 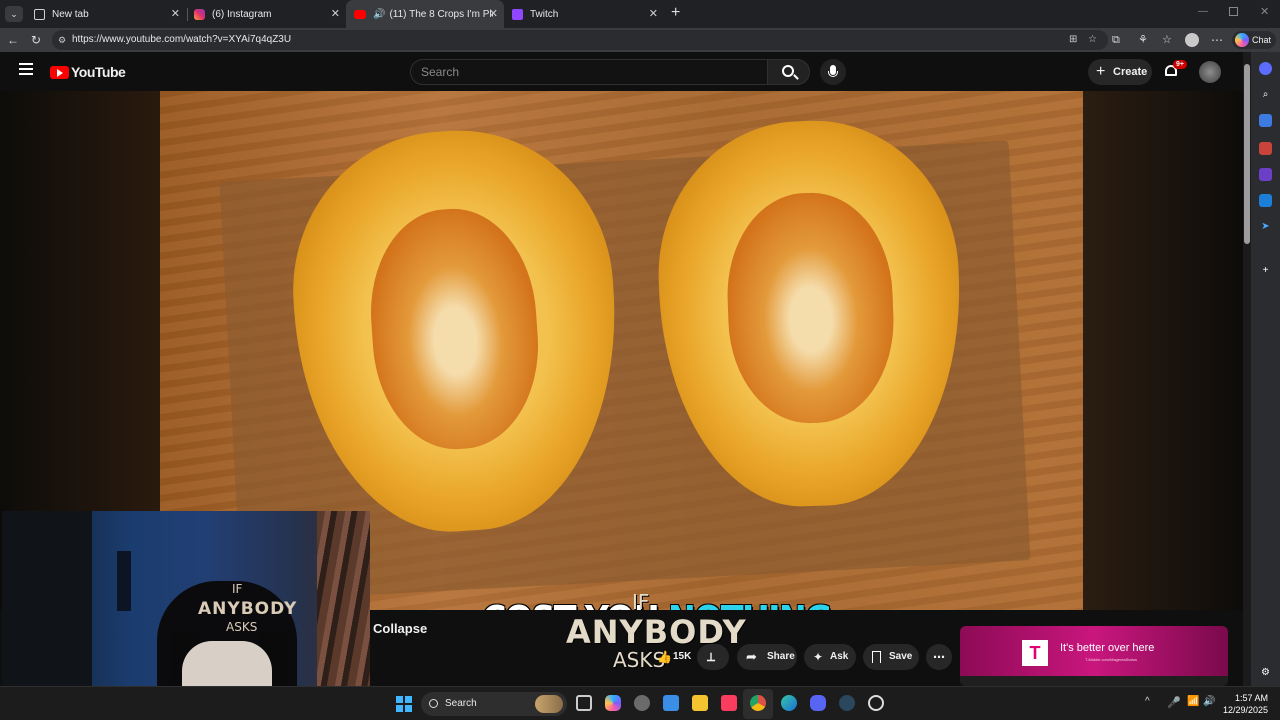 What do you see at coordinates (876, 703) in the screenshot?
I see `media-player-icon` at bounding box center [876, 703].